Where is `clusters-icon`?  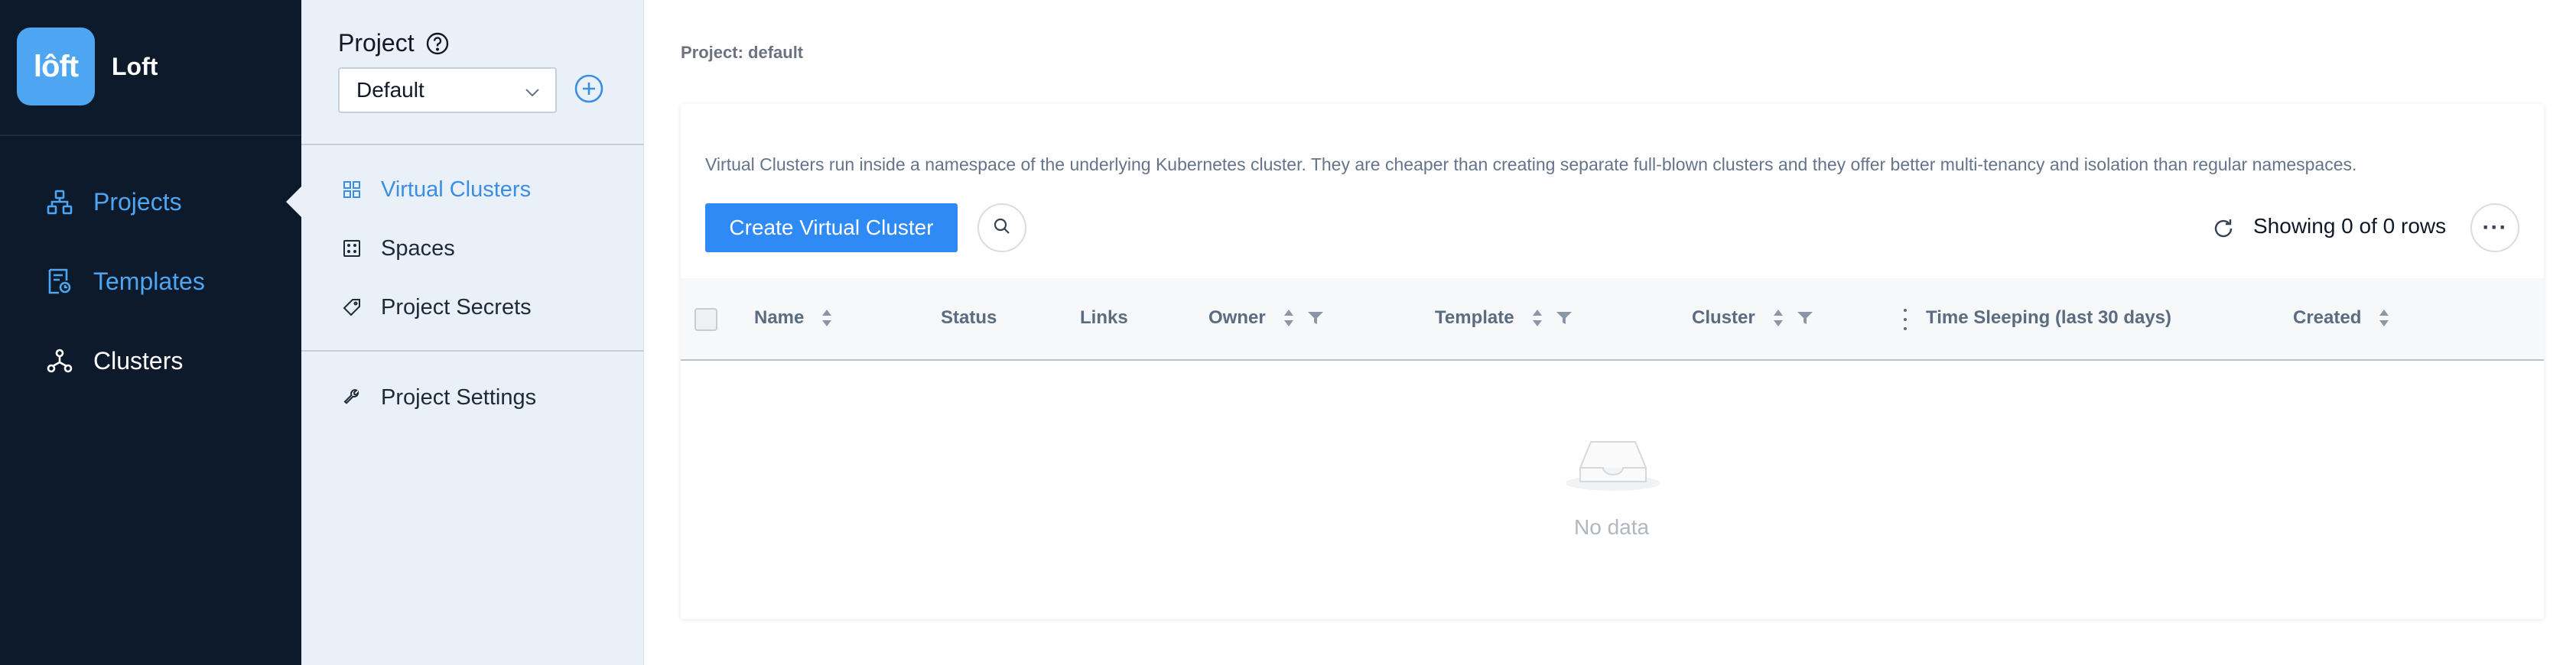 clusters-icon is located at coordinates (59, 360).